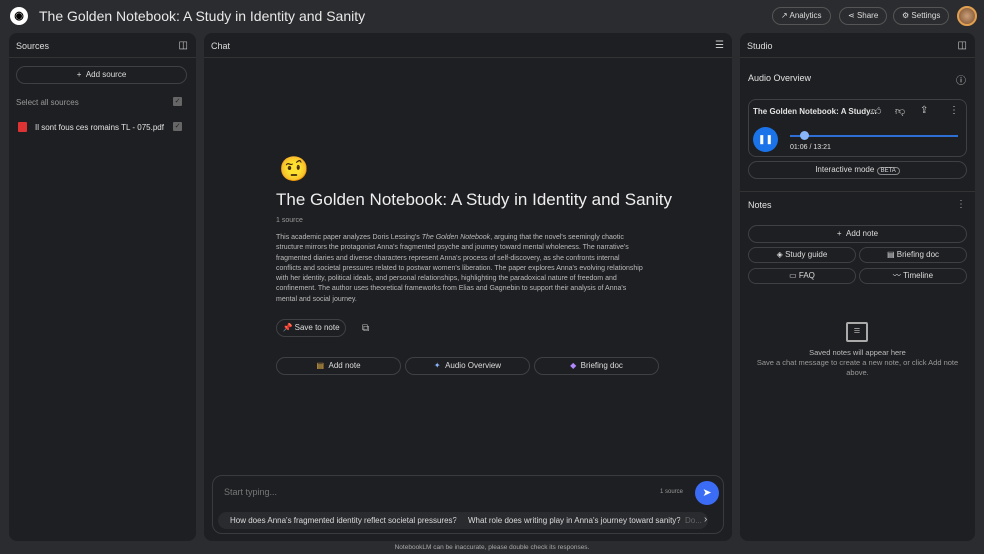 The width and height of the screenshot is (984, 554). What do you see at coordinates (874, 135) in the screenshot?
I see `audio-progress-track` at bounding box center [874, 135].